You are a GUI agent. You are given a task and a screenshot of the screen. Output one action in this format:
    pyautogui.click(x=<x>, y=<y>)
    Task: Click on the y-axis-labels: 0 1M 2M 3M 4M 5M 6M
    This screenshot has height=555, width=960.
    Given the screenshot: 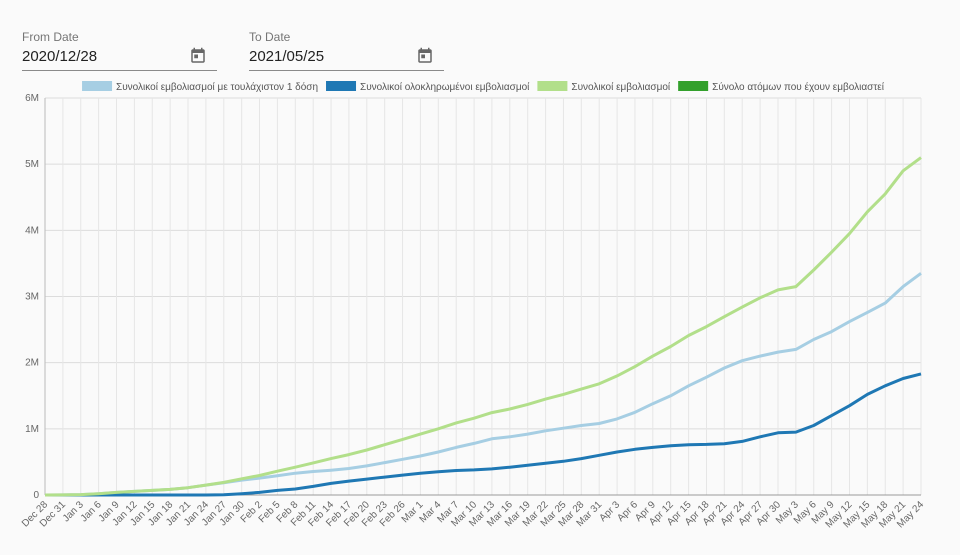 What is the action you would take?
    pyautogui.click(x=32, y=297)
    